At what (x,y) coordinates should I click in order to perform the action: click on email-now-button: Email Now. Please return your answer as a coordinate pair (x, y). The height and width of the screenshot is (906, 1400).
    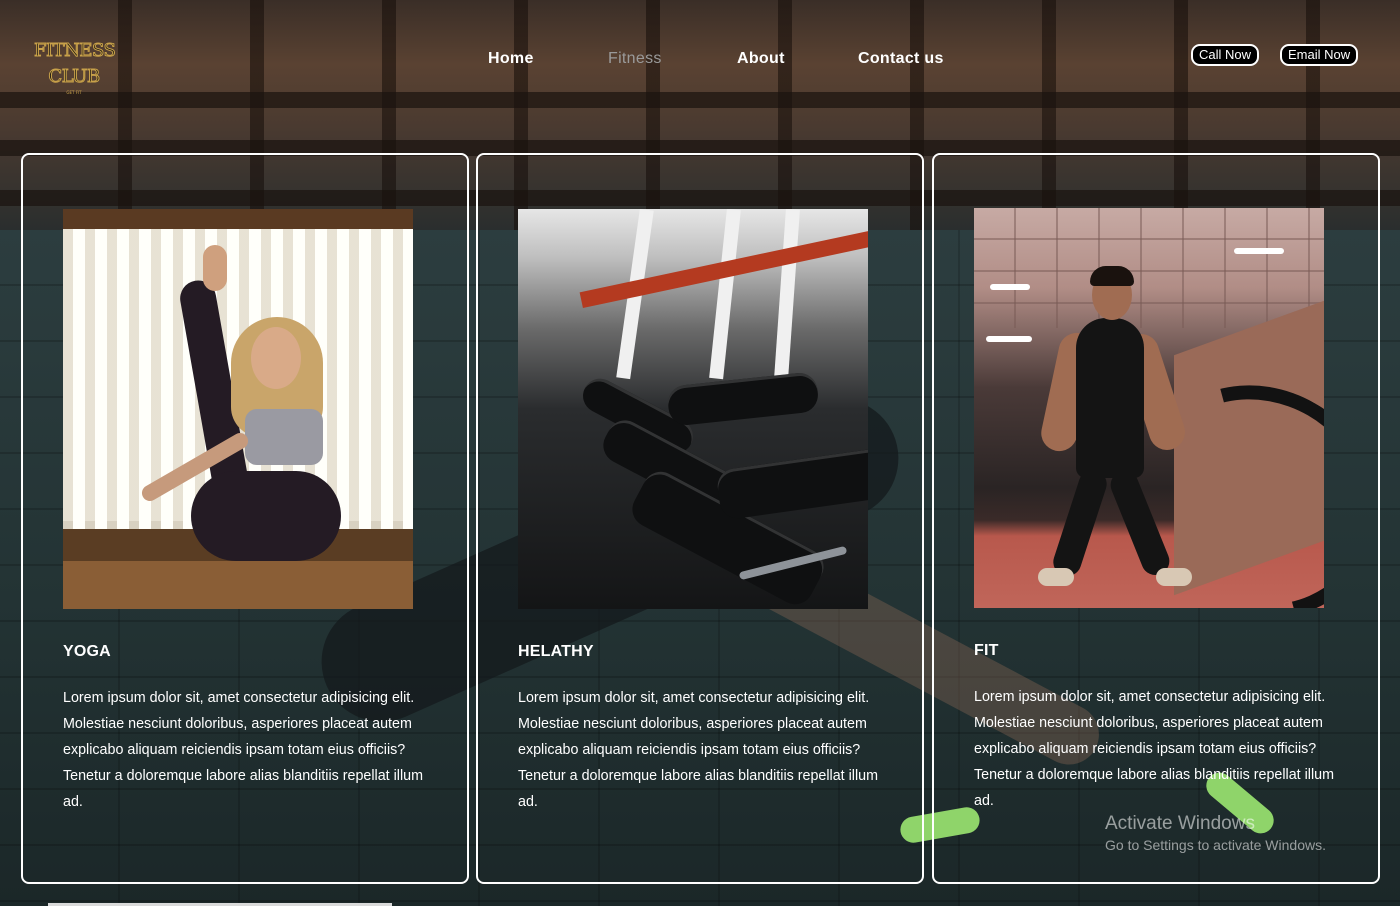
    Looking at the image, I should click on (1319, 55).